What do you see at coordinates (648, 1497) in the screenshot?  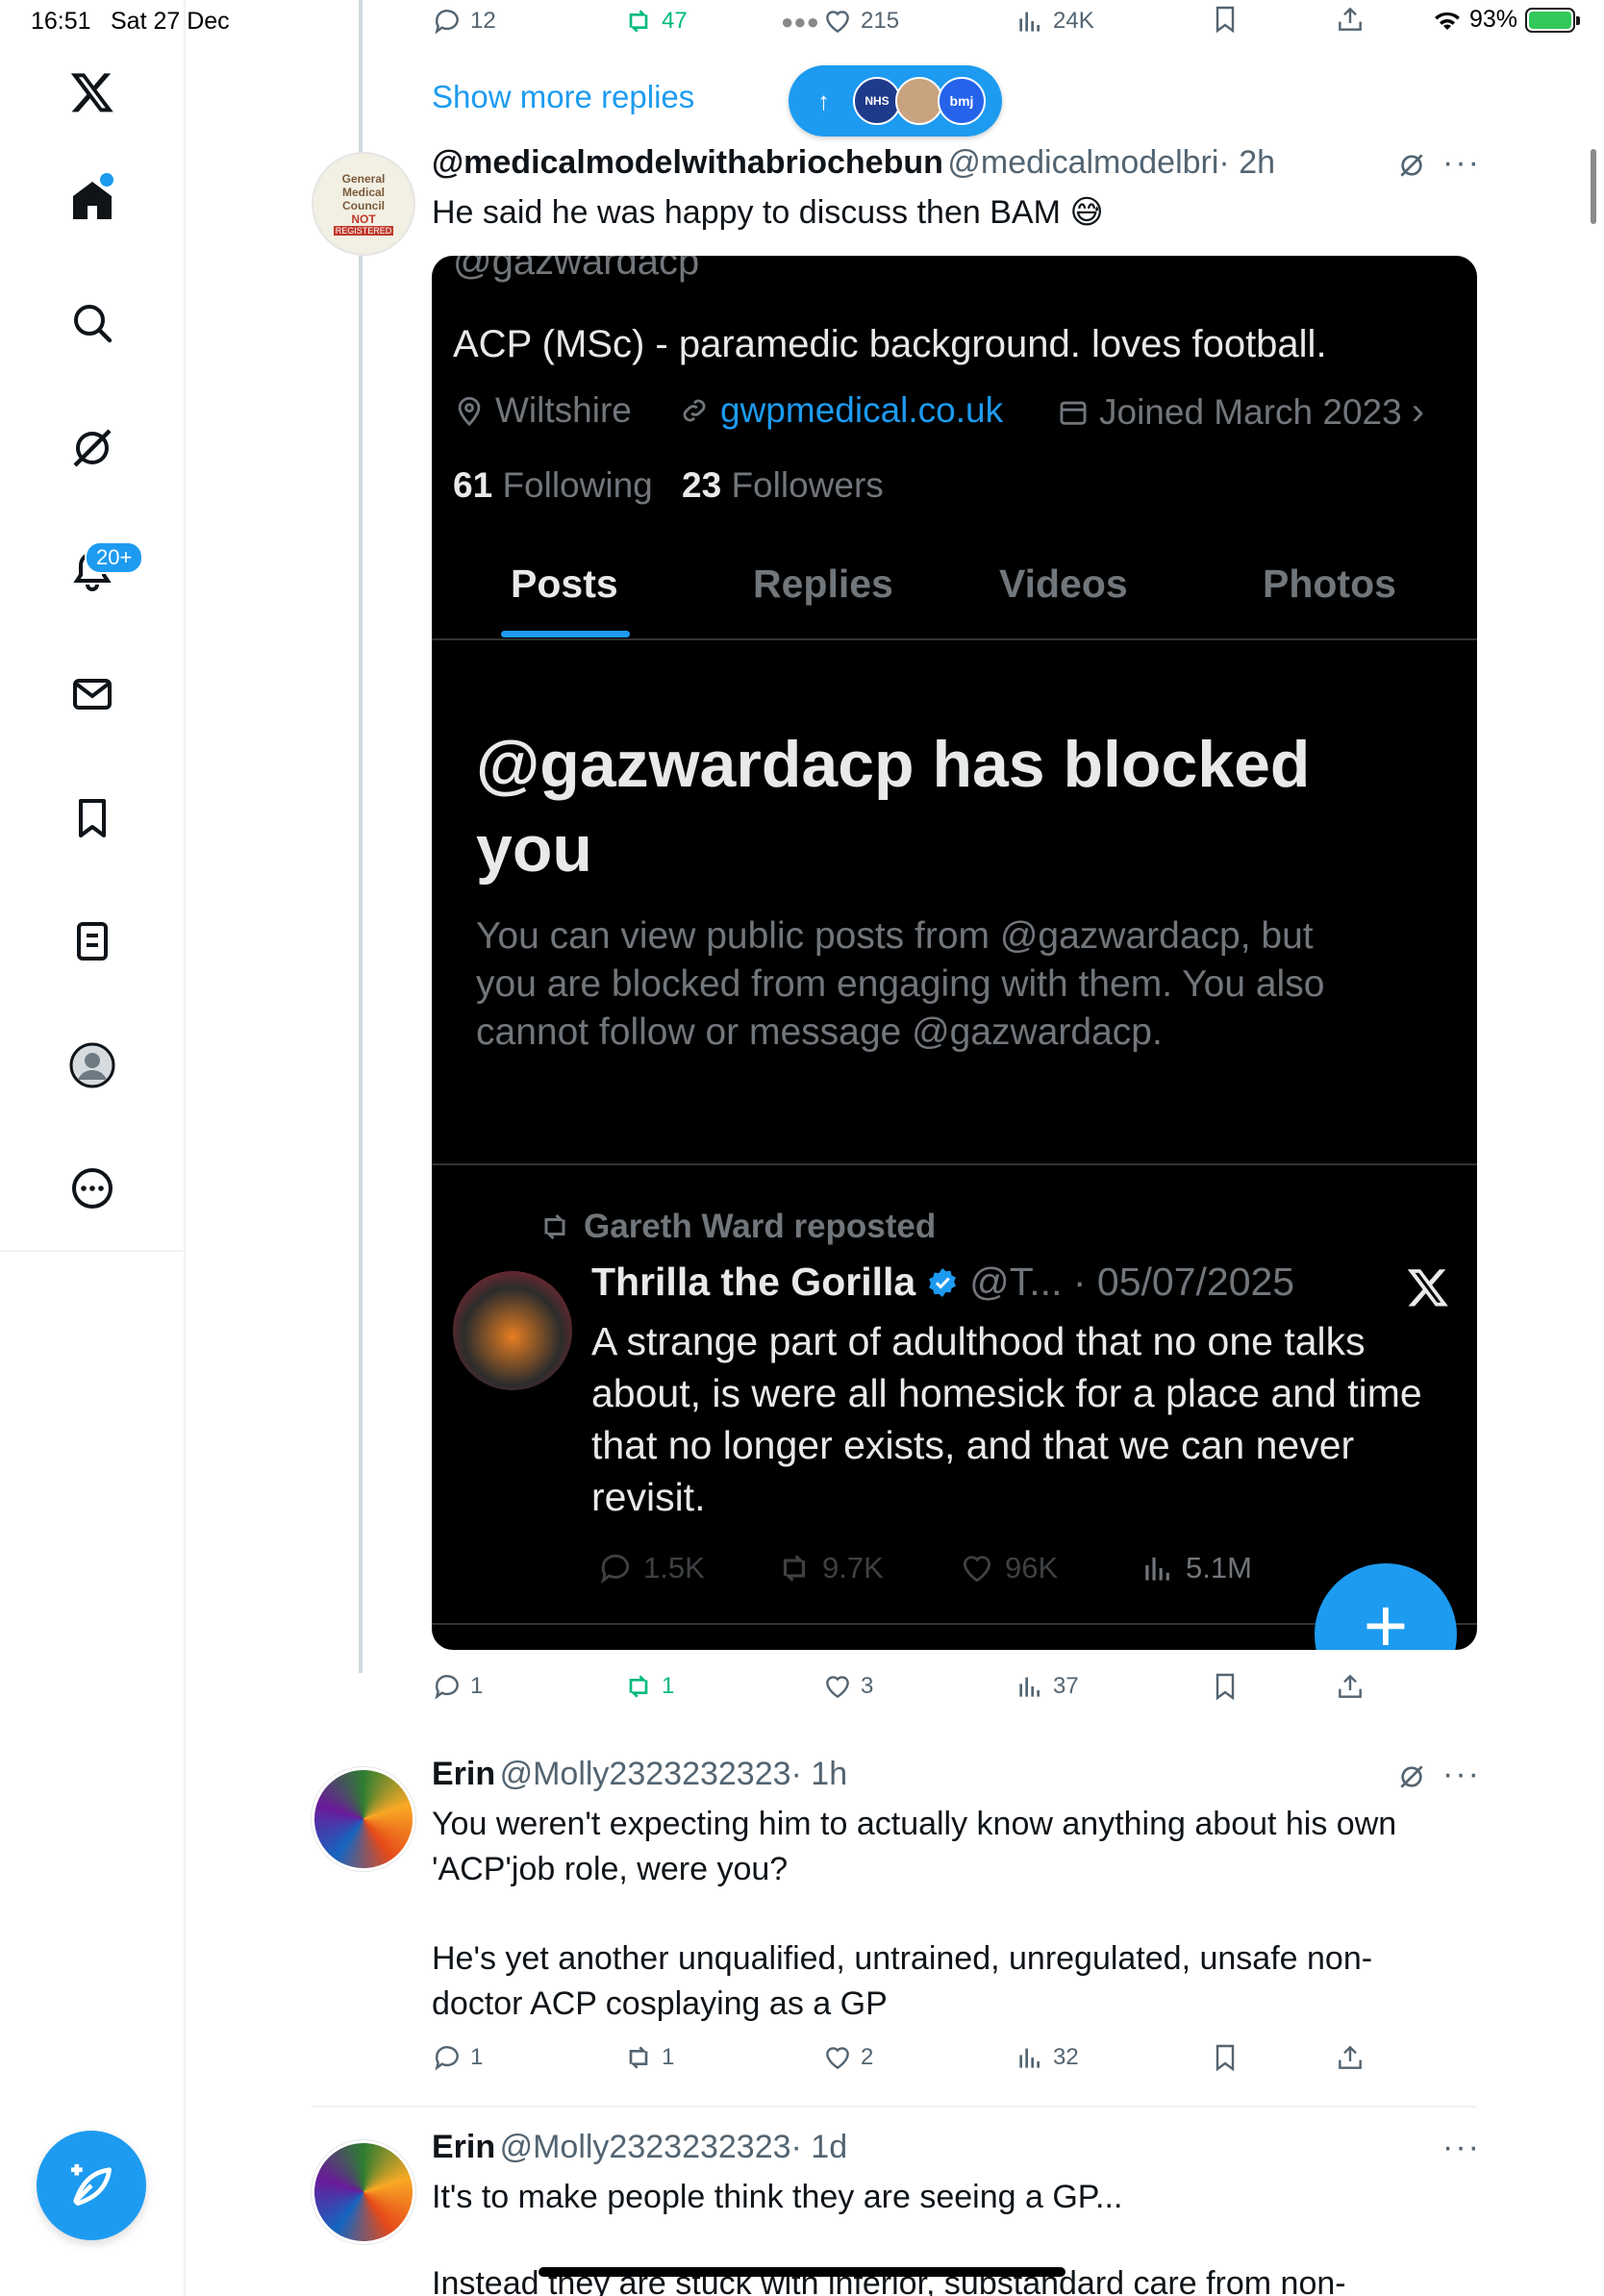 I see `shot-inner-text: revisit.` at bounding box center [648, 1497].